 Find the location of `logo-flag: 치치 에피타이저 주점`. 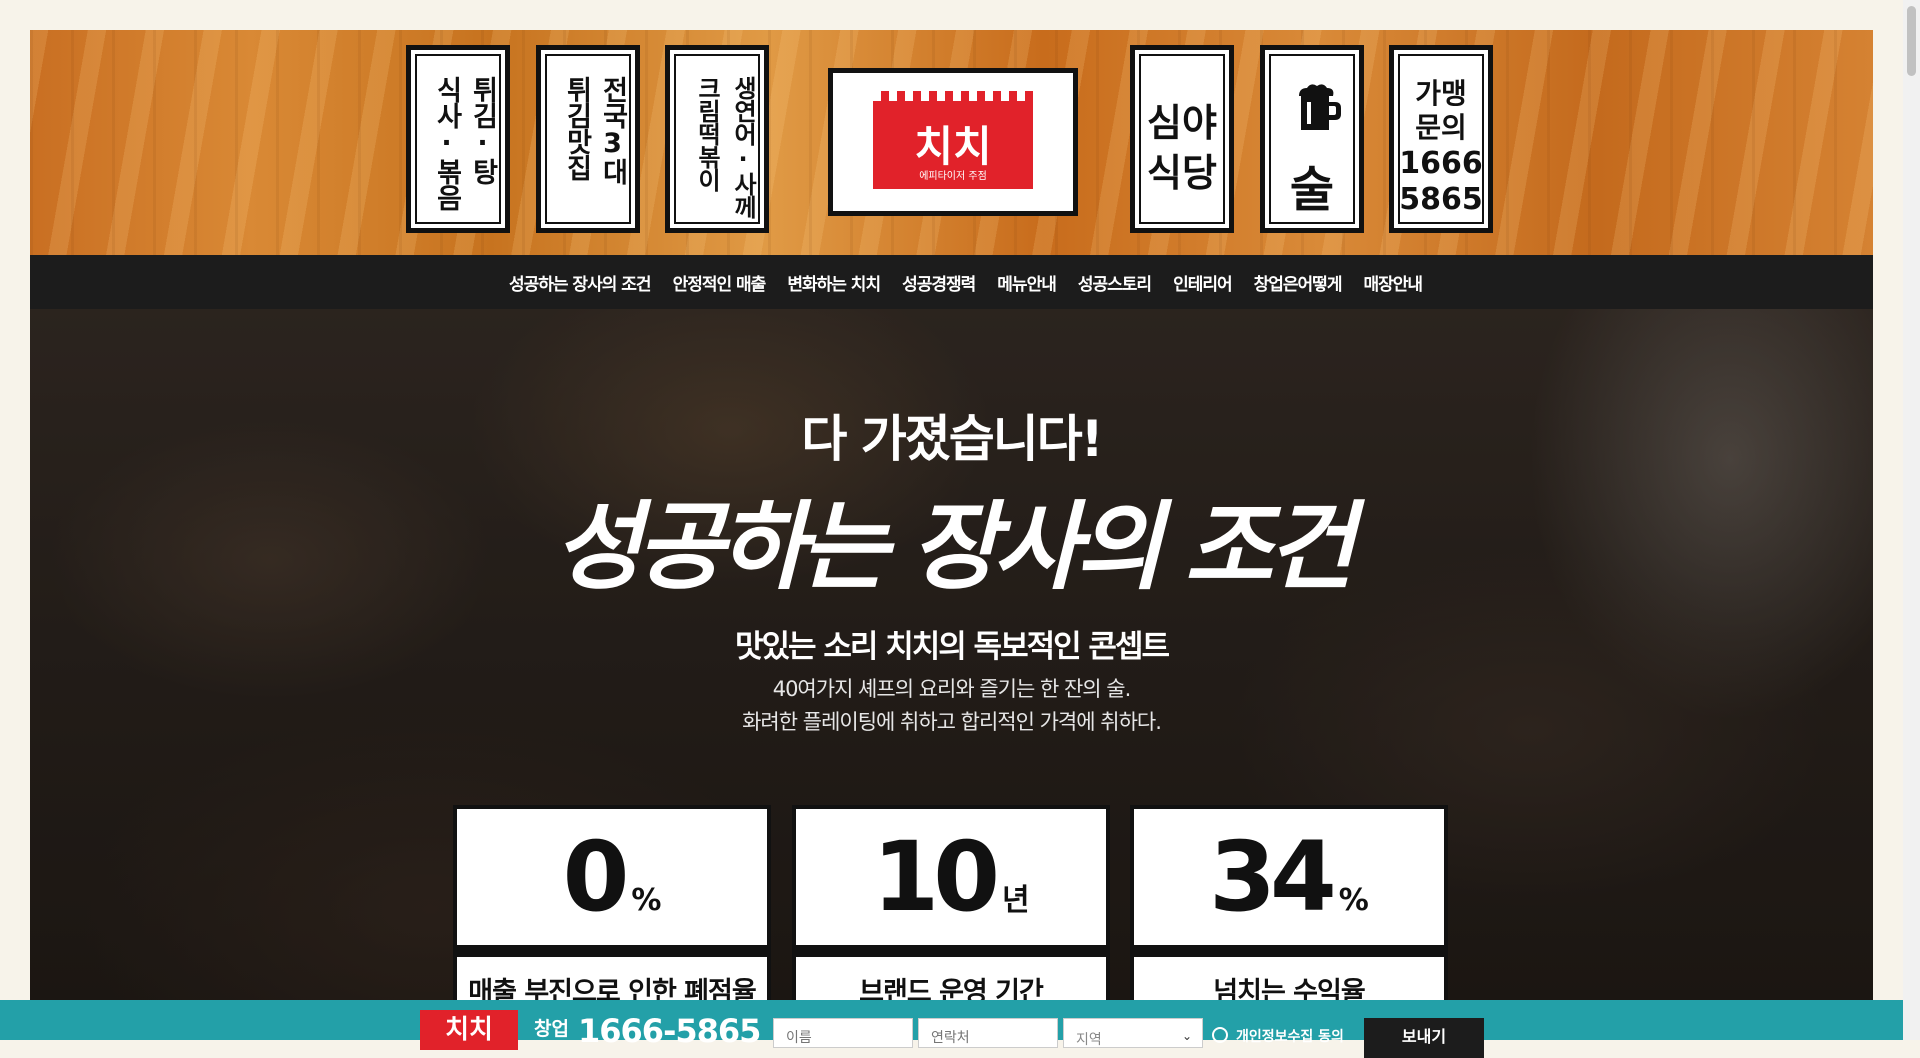

logo-flag: 치치 에피타이저 주점 is located at coordinates (953, 140).